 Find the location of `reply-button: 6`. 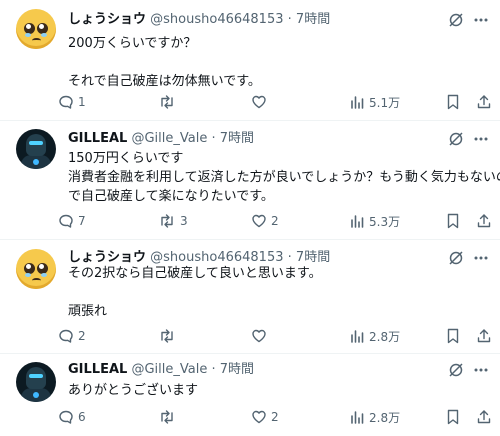

reply-button: 6 is located at coordinates (72, 417).